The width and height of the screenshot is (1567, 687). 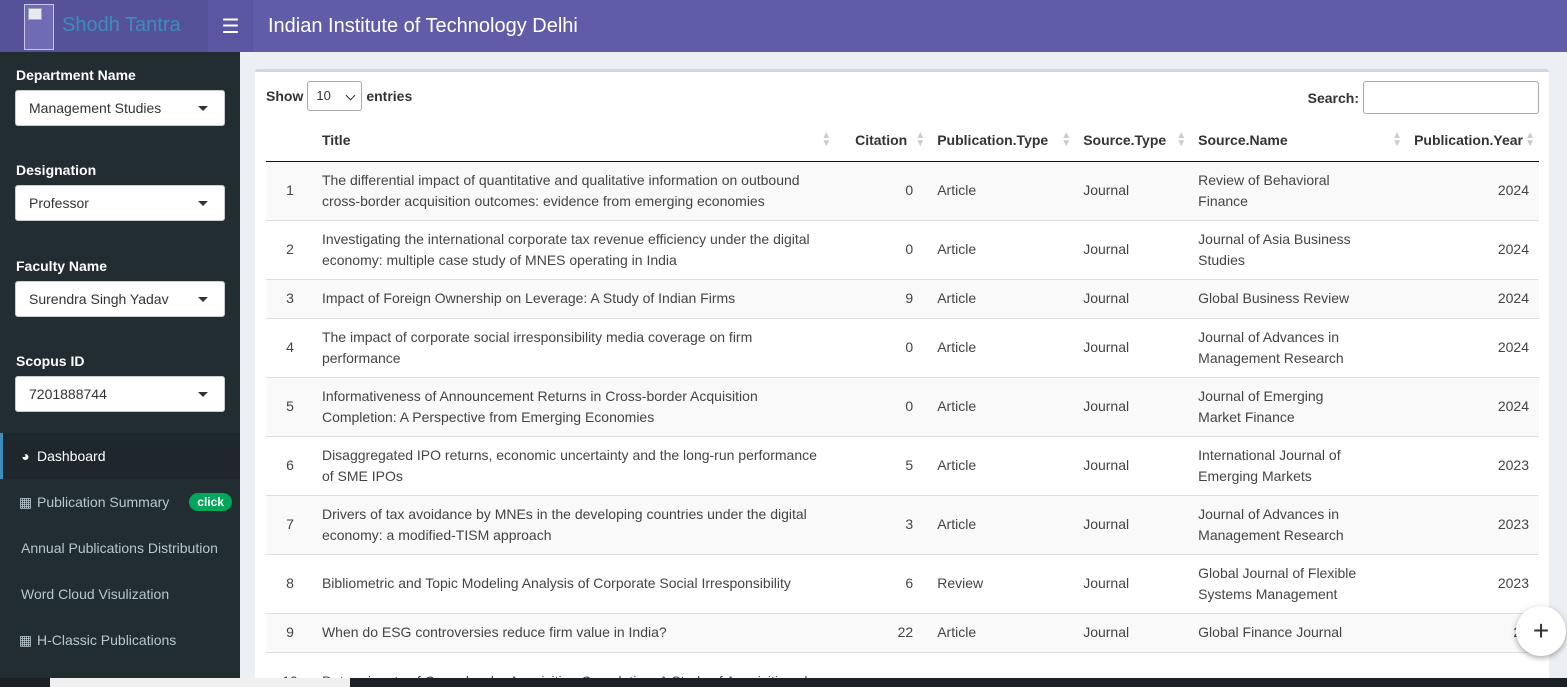 I want to click on sidebar-item-annual-distribution: Annual Publications Distribution, so click(x=120, y=548).